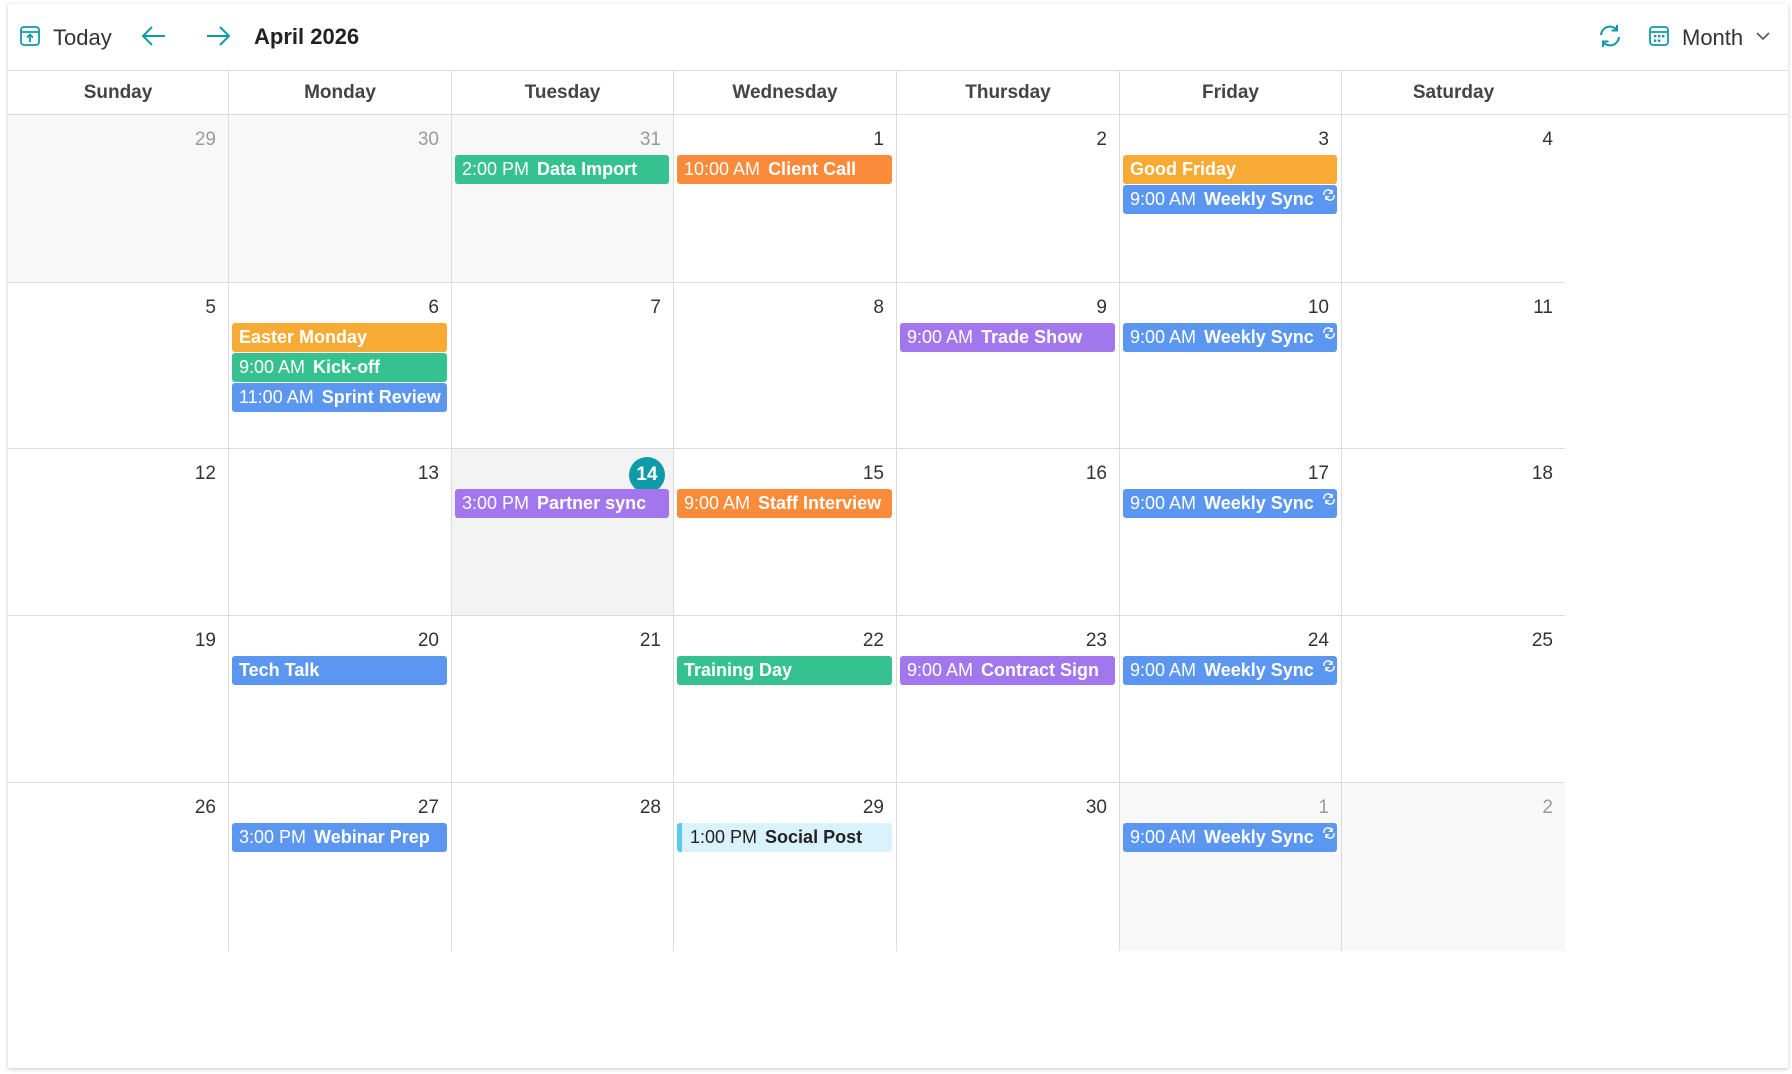  What do you see at coordinates (785, 532) in the screenshot?
I see `day-cell: 15 9:00 AM Staff Interview` at bounding box center [785, 532].